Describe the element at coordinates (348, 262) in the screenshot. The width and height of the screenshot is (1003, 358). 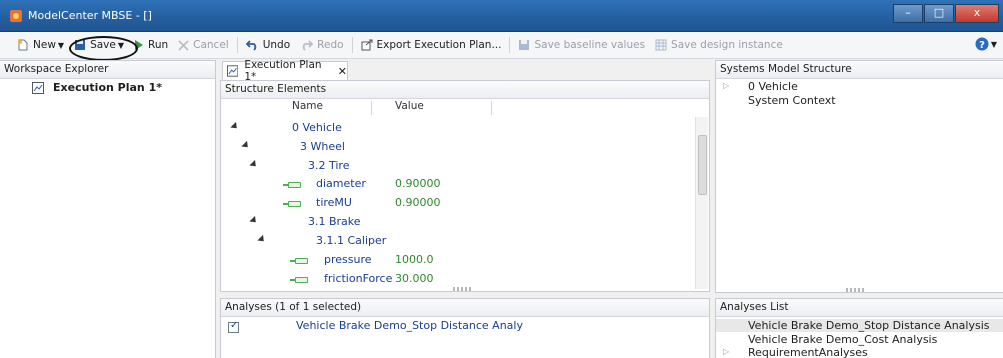
I see `tree-row-pressure: pressure` at that location.